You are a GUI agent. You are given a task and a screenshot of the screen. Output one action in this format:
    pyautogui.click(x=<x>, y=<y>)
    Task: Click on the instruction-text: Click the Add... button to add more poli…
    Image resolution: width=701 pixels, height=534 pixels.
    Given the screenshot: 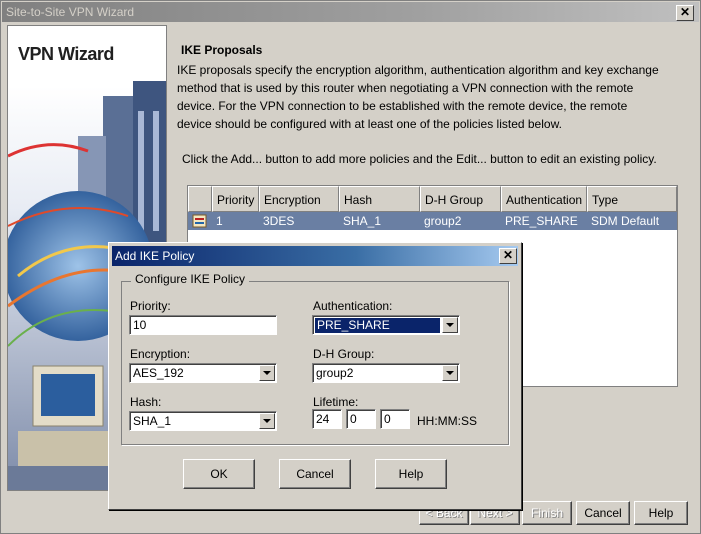 What is the action you would take?
    pyautogui.click(x=419, y=159)
    